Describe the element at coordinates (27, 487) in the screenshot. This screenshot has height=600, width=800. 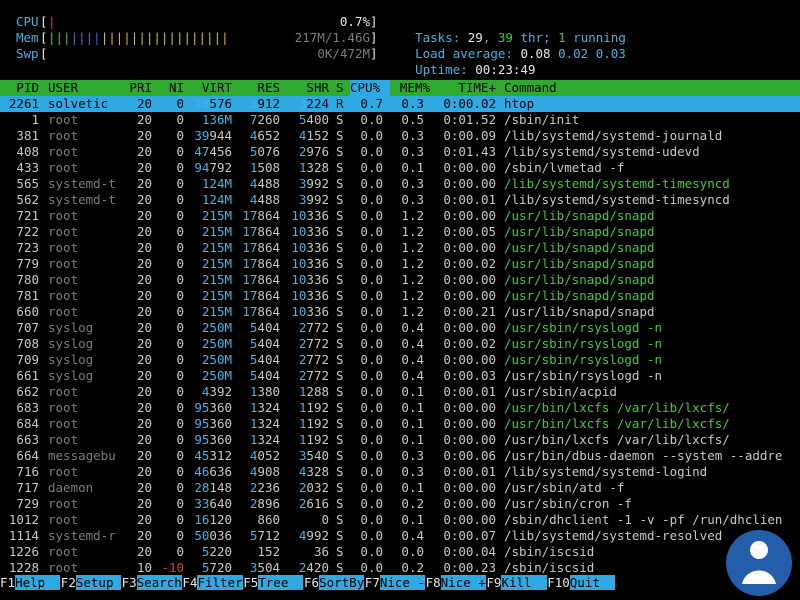
I see `process-pid: 717` at that location.